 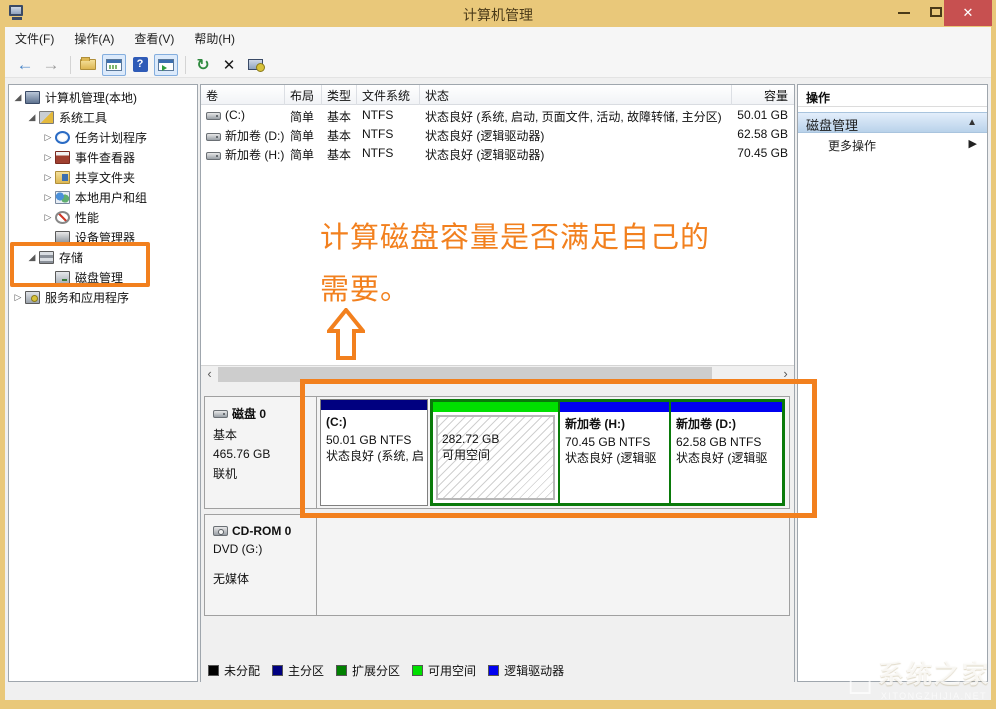 I want to click on back-button: ←, so click(x=25, y=65).